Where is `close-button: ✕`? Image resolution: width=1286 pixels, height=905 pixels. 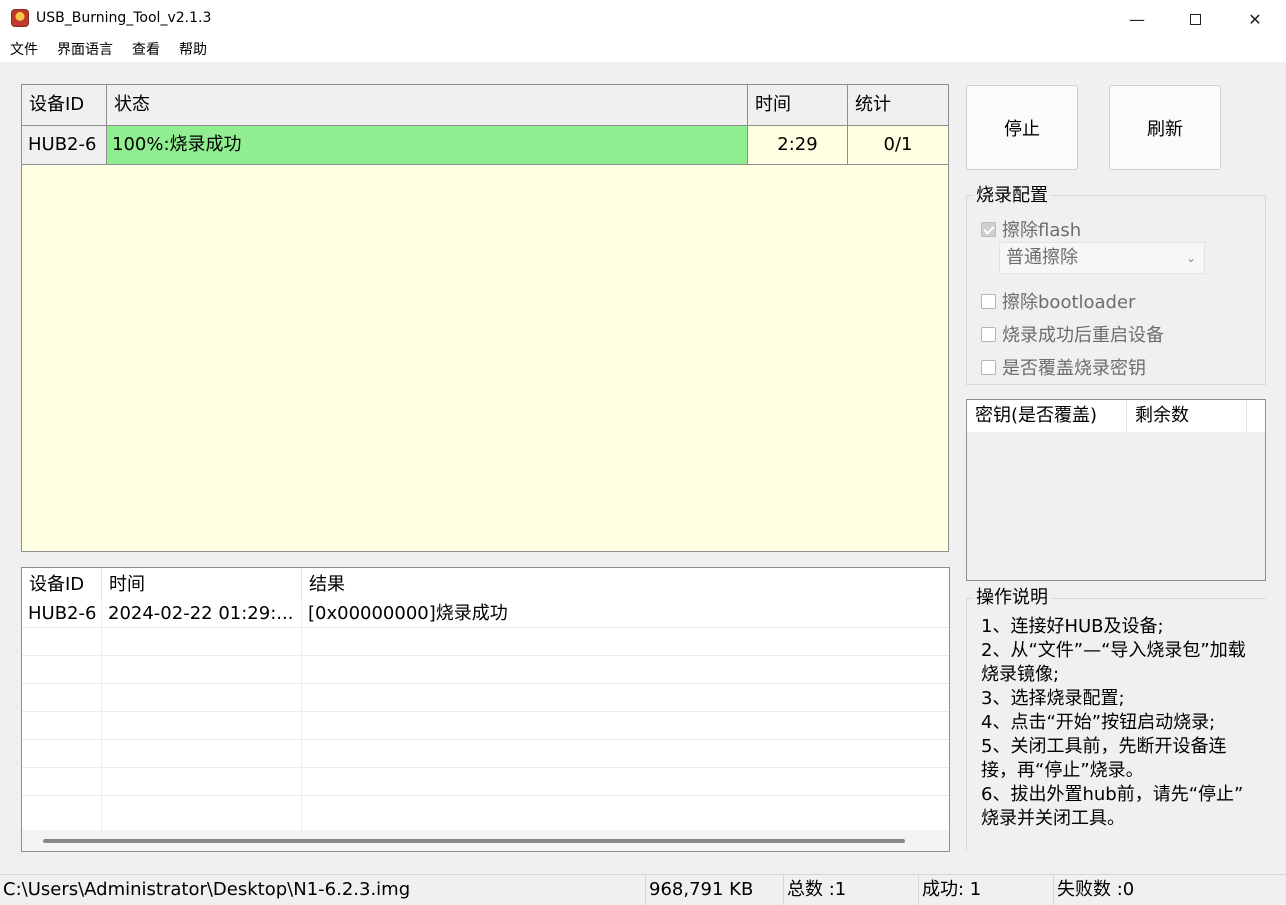 close-button: ✕ is located at coordinates (1255, 19).